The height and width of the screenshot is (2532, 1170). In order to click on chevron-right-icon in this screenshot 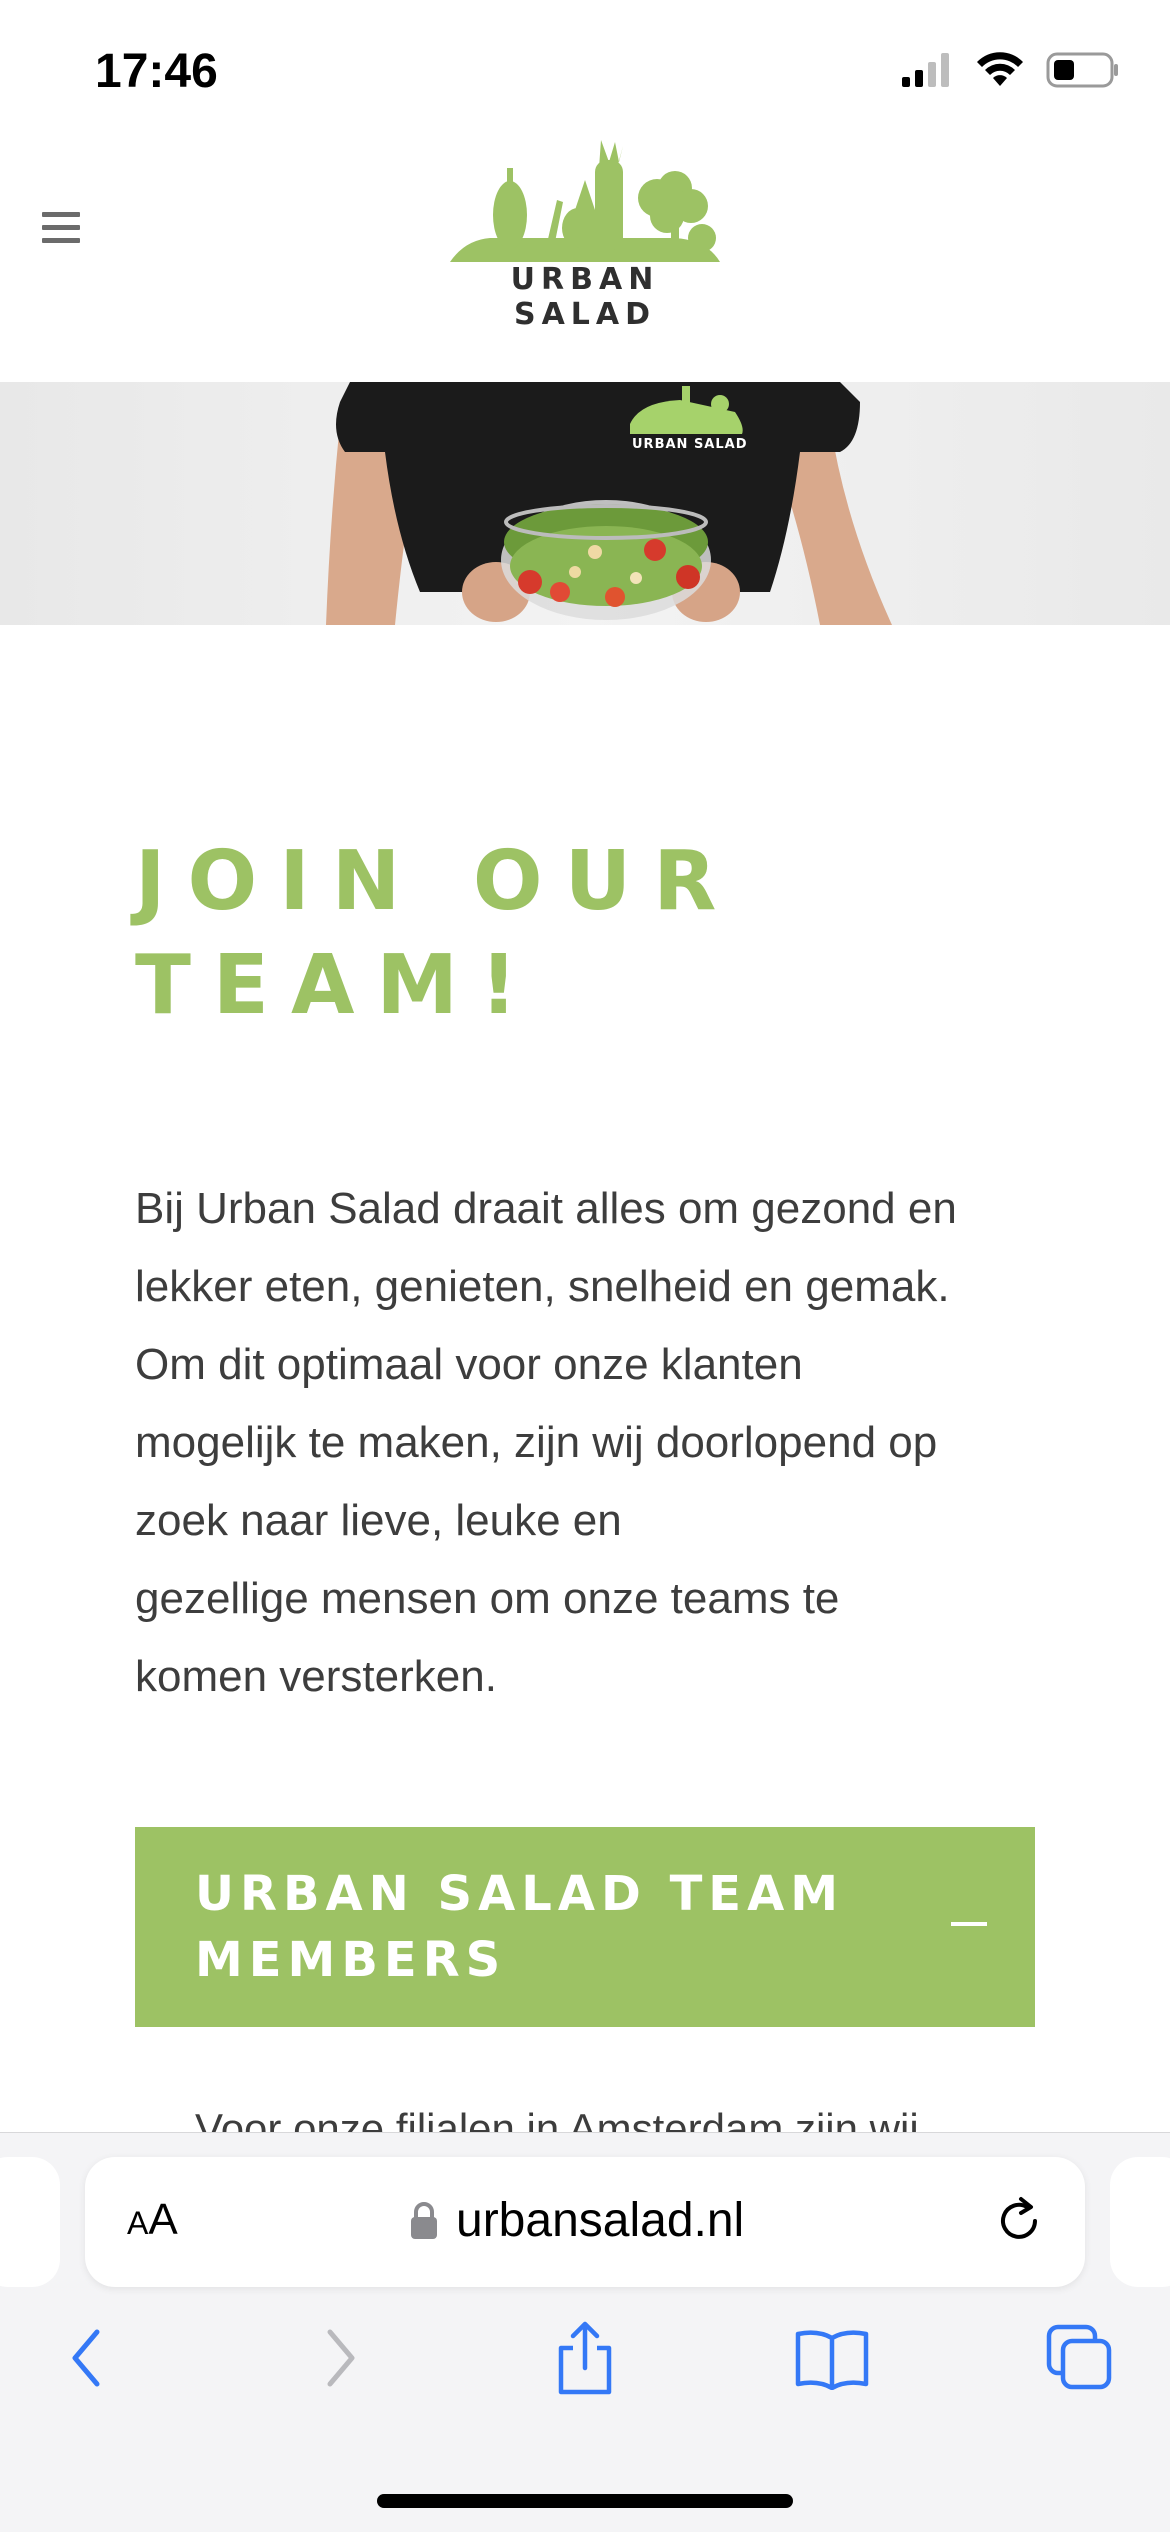, I will do `click(341, 2358)`.